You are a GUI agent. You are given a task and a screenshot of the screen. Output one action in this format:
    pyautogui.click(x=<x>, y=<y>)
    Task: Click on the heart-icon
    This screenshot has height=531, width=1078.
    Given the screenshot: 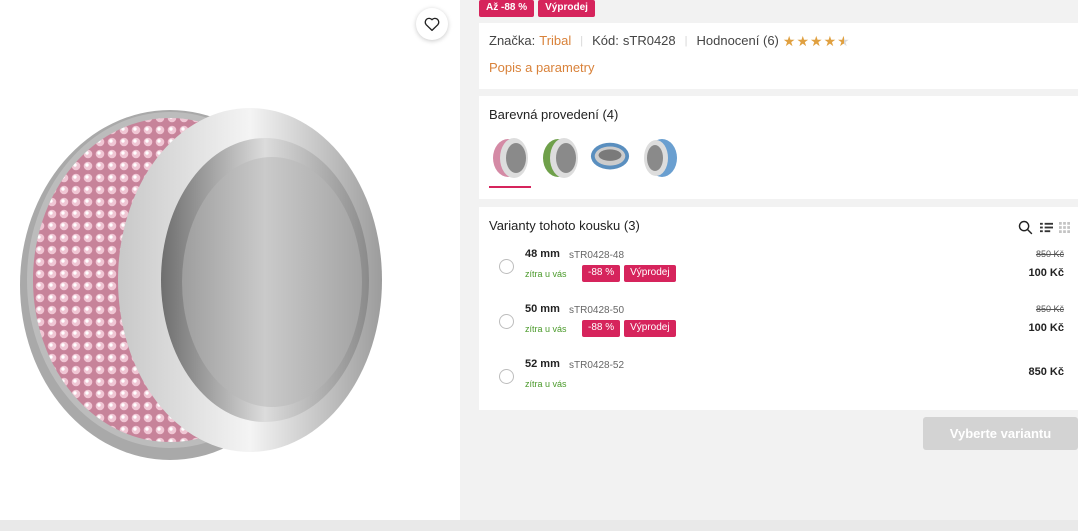 What is the action you would take?
    pyautogui.click(x=432, y=24)
    